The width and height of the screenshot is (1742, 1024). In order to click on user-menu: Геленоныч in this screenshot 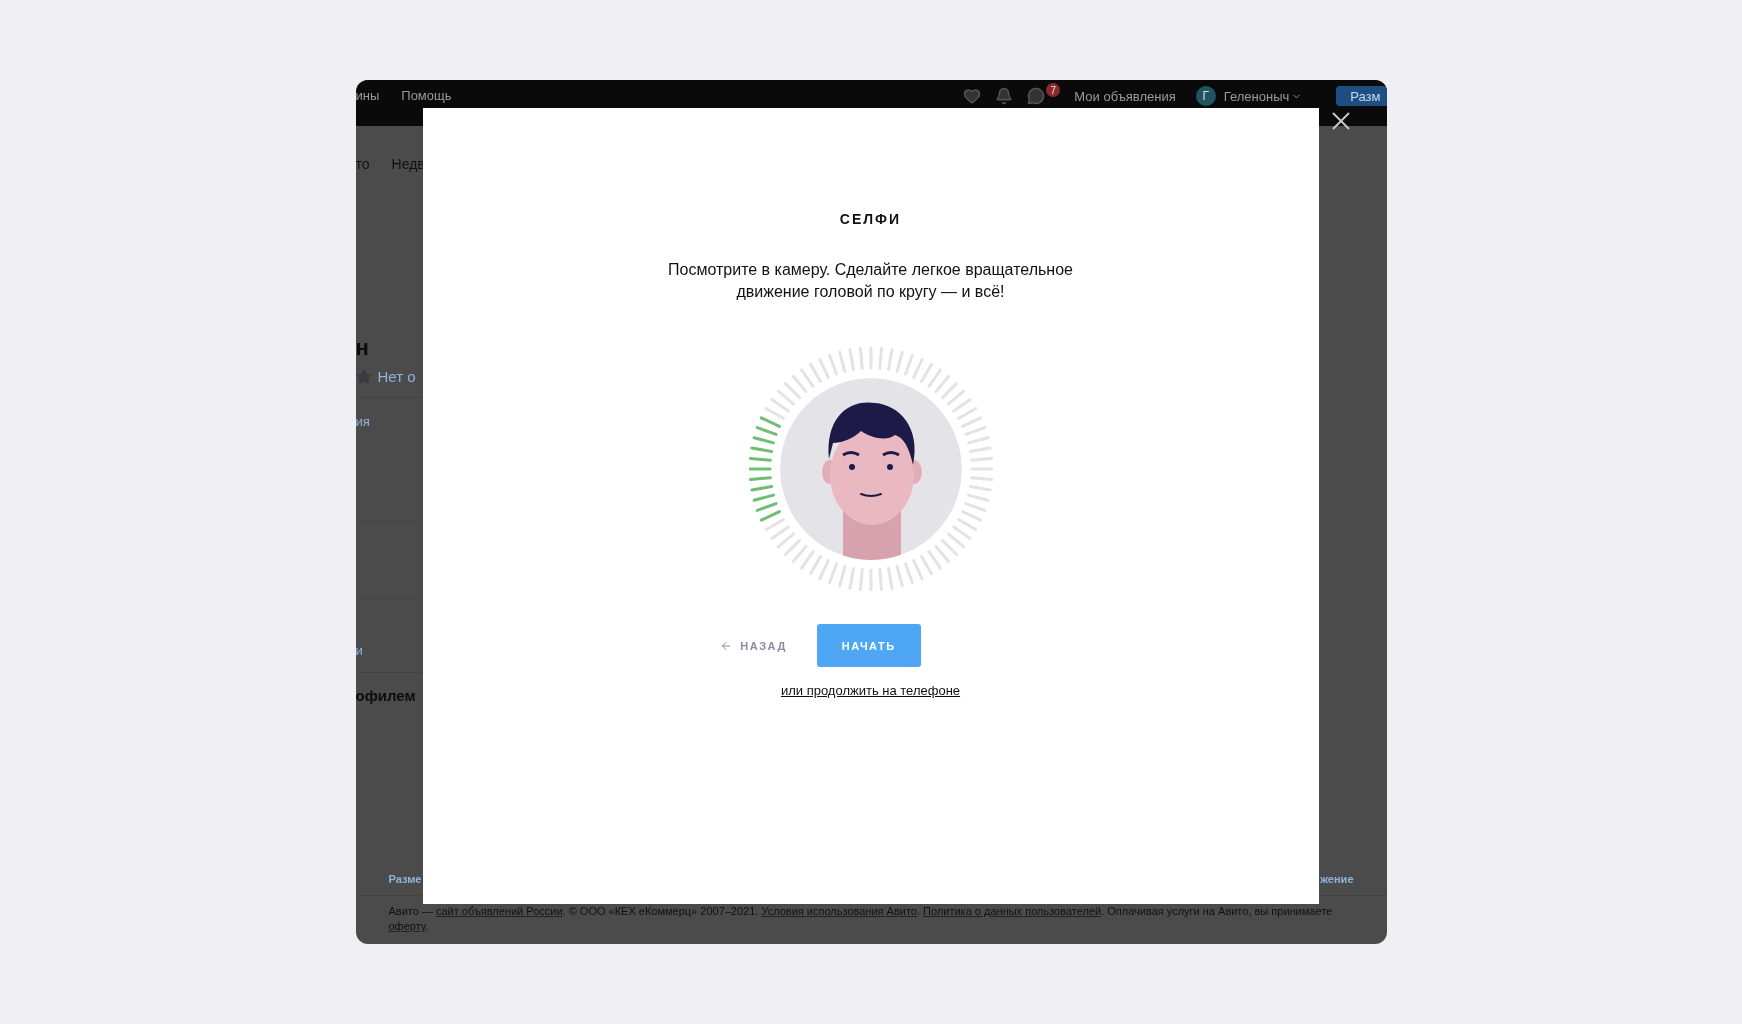, I will do `click(1263, 96)`.